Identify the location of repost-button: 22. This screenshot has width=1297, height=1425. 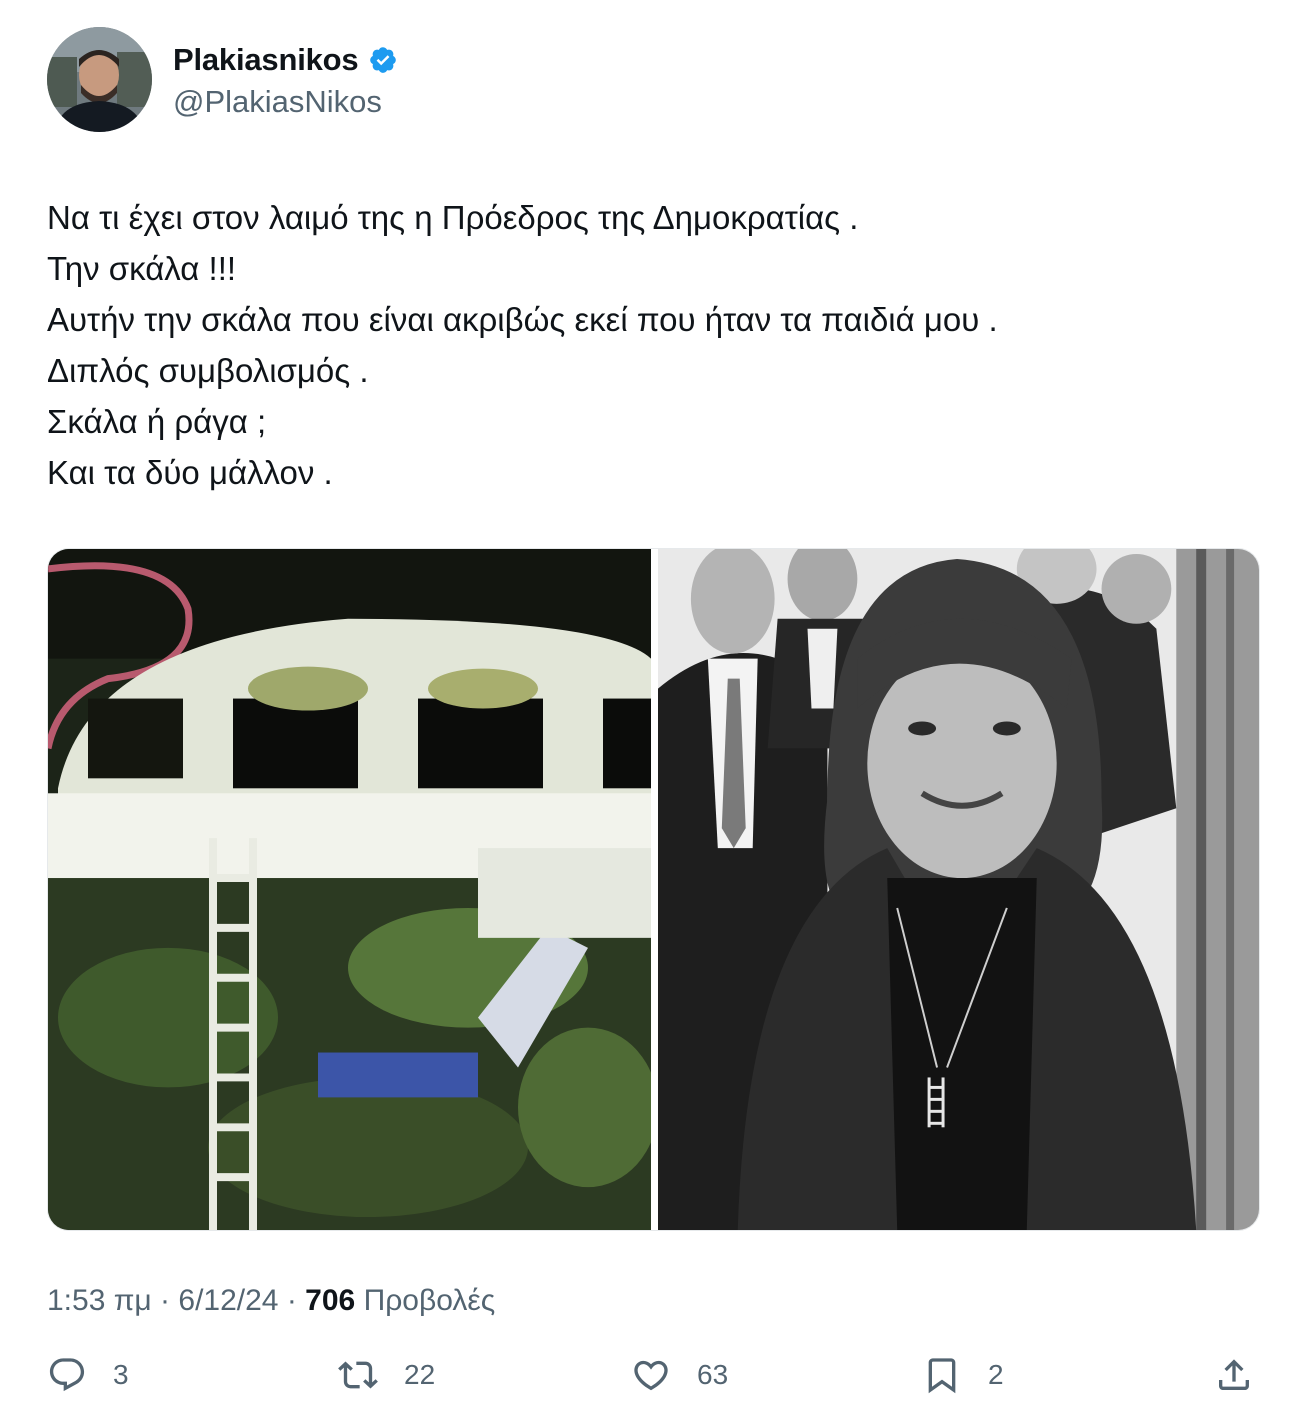
(386, 1375).